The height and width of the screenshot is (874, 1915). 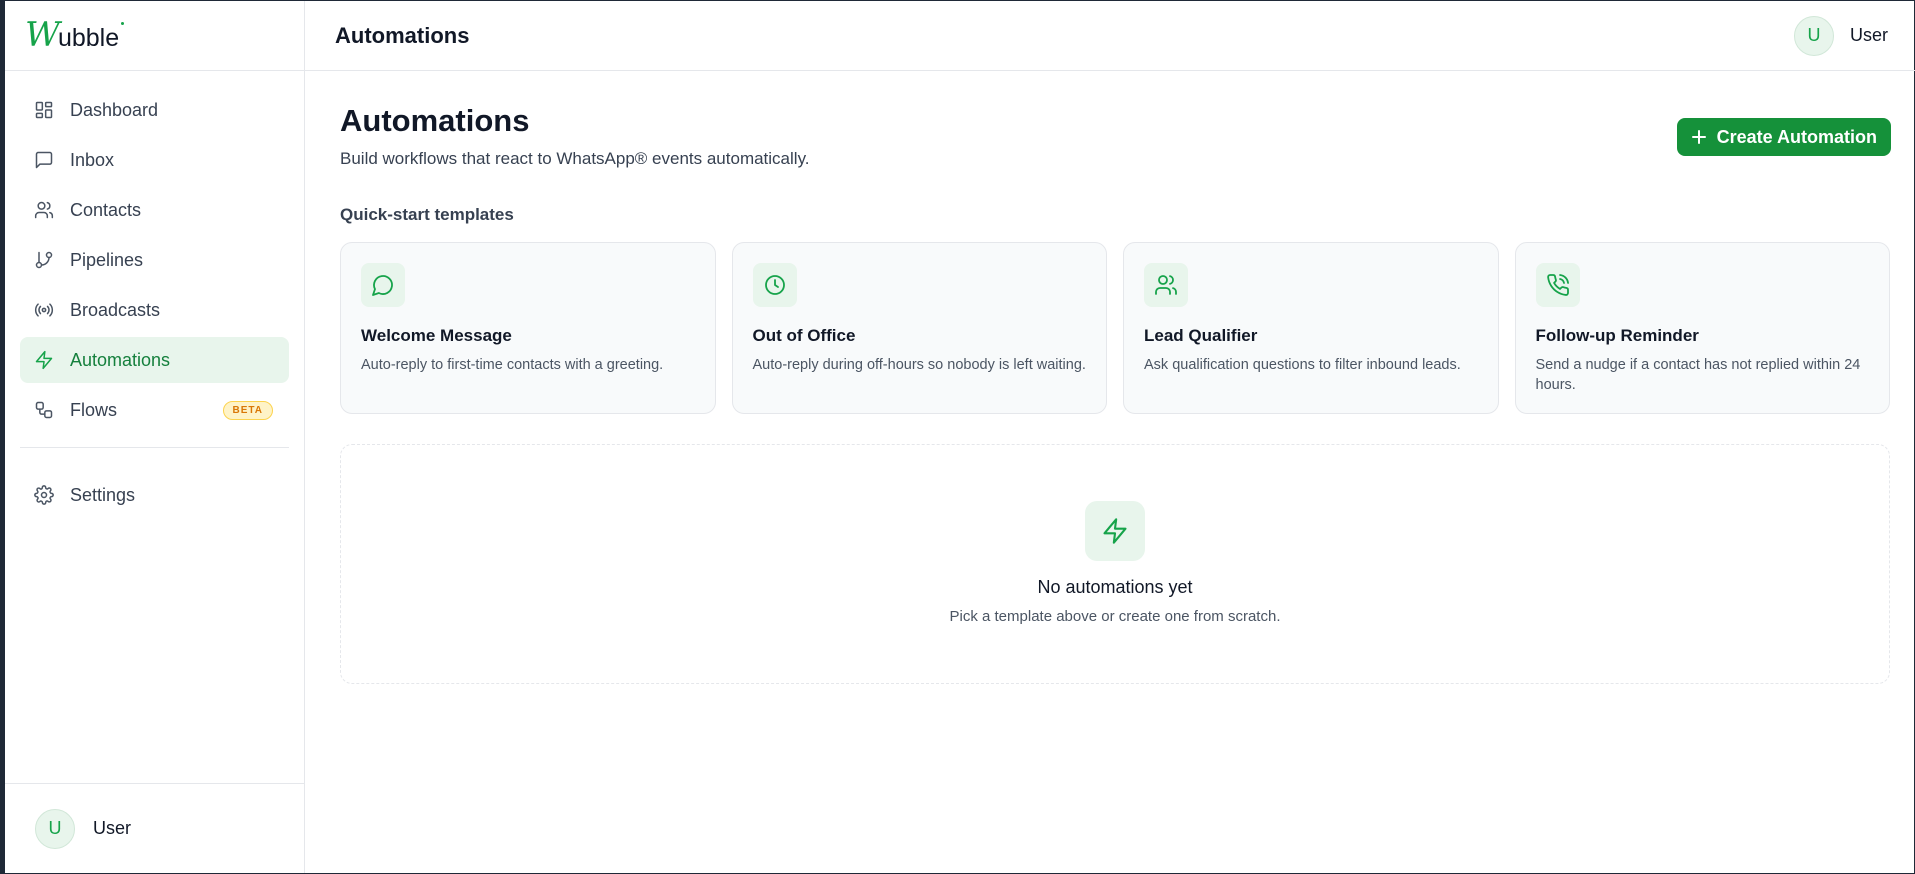 I want to click on template-title: Out of Office, so click(x=804, y=335).